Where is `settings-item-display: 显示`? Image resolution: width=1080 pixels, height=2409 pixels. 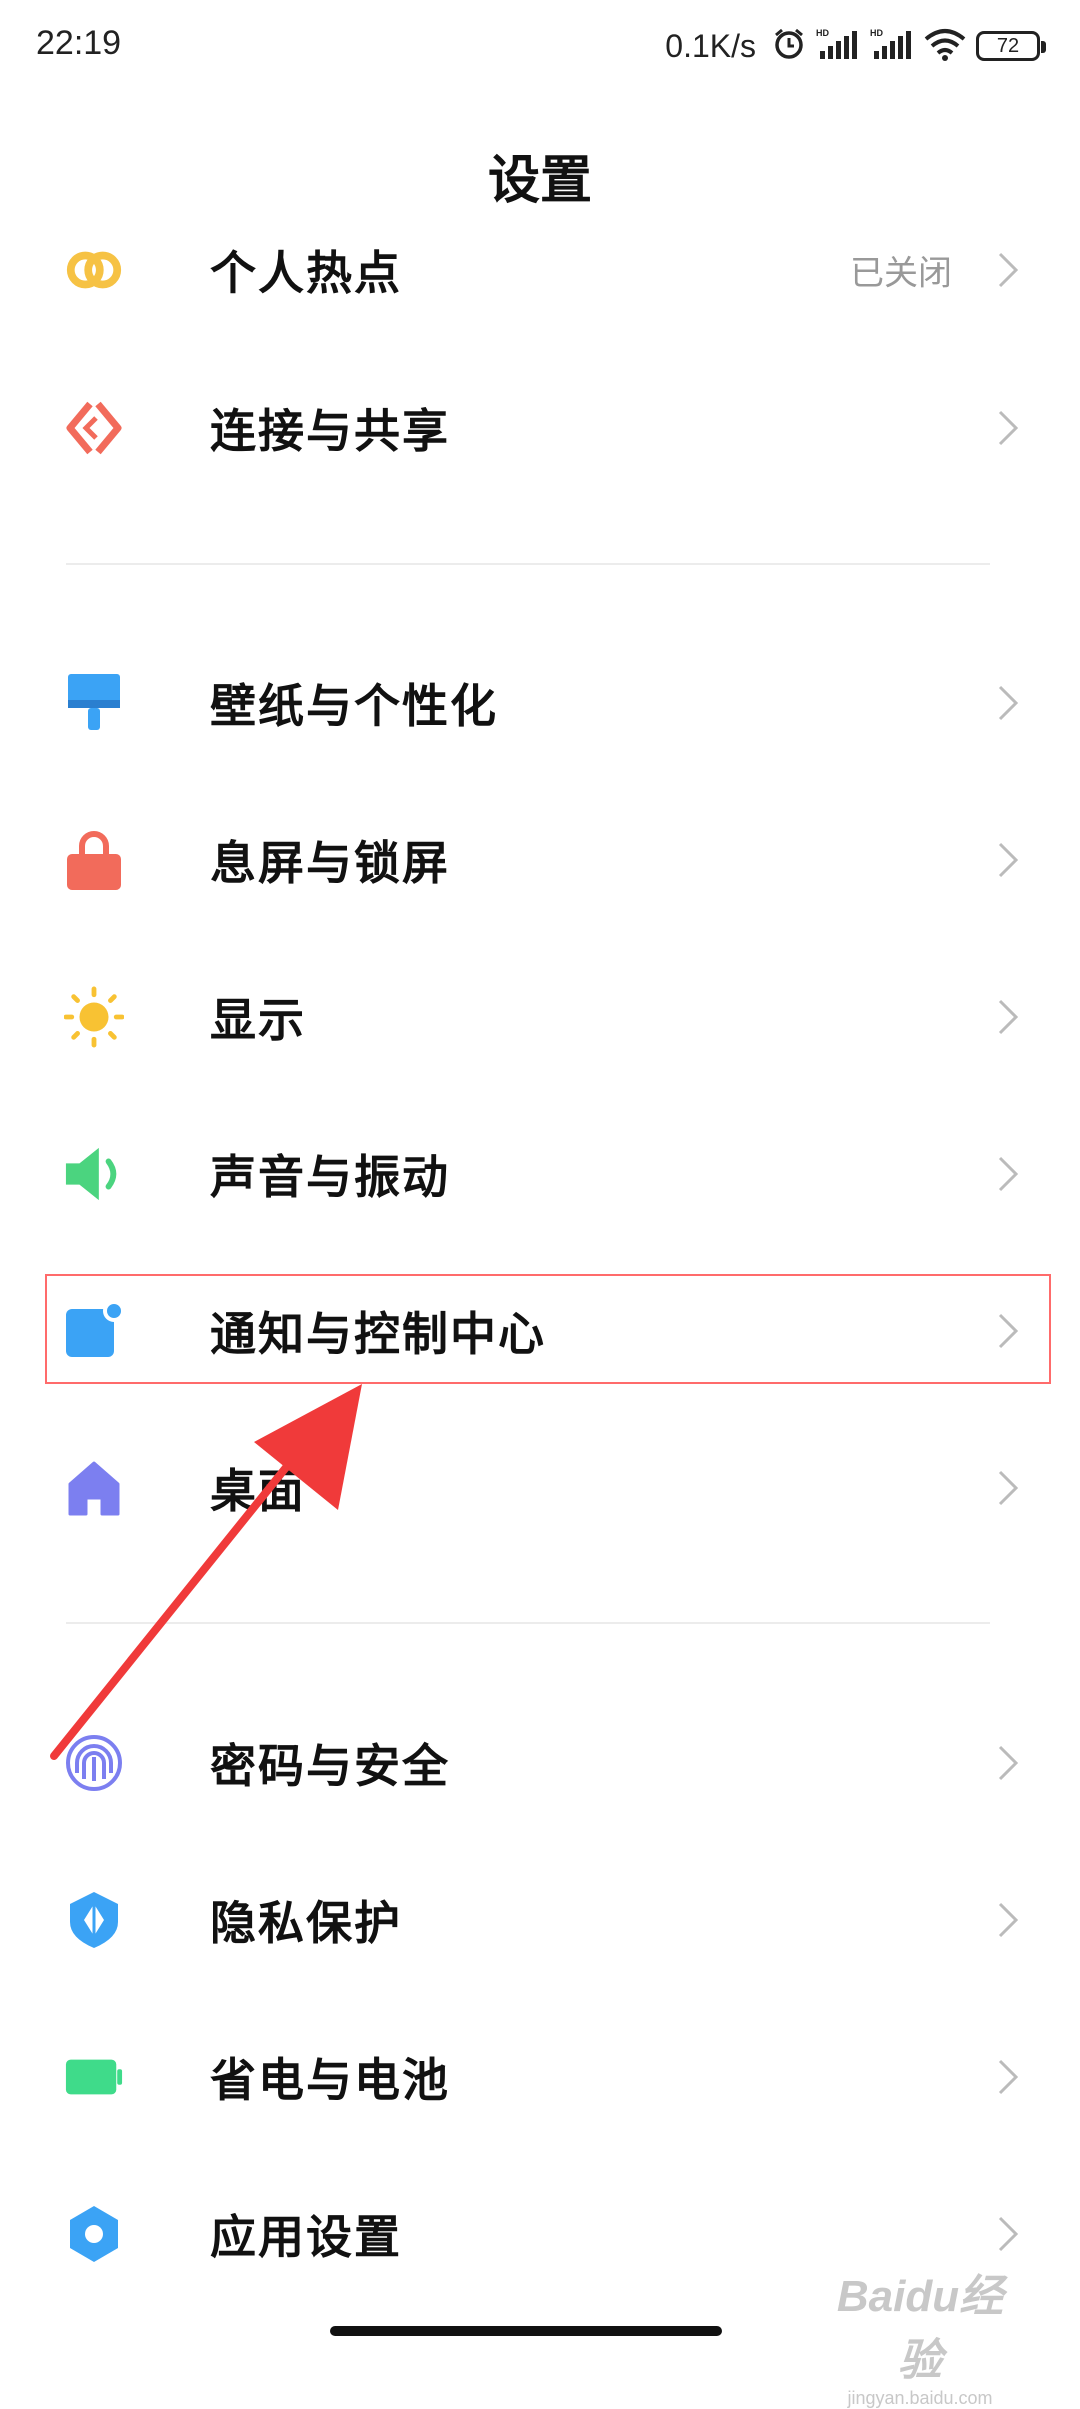 settings-item-display: 显示 is located at coordinates (540, 1017).